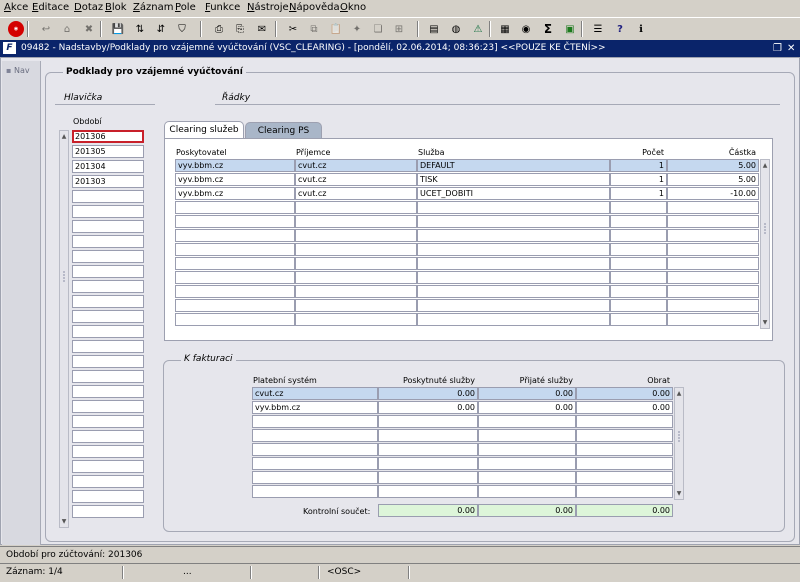 This screenshot has height=582, width=800. I want to click on notes-icon: ☰, so click(598, 29).